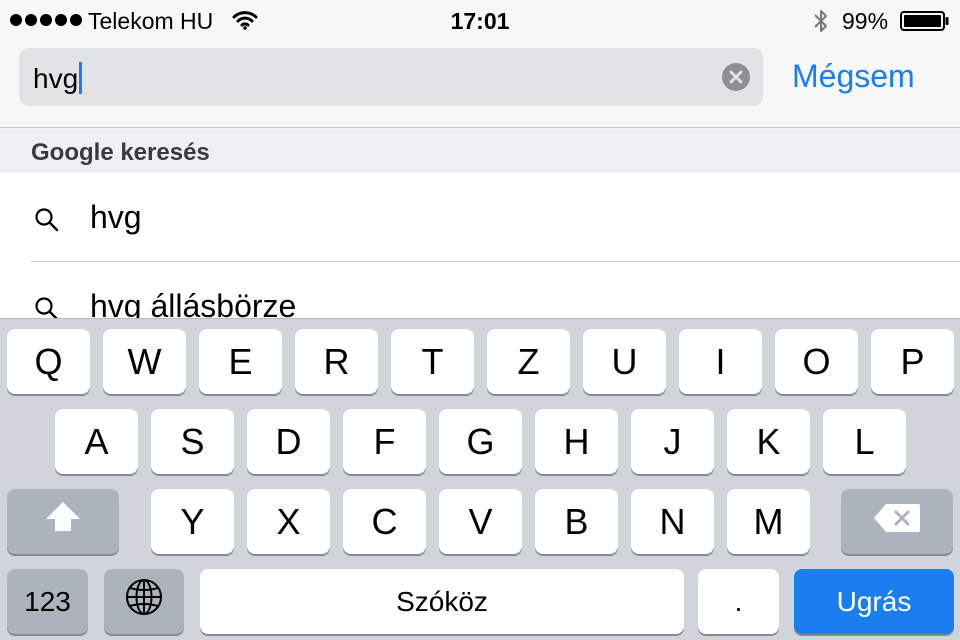  I want to click on key-p: P, so click(912, 361).